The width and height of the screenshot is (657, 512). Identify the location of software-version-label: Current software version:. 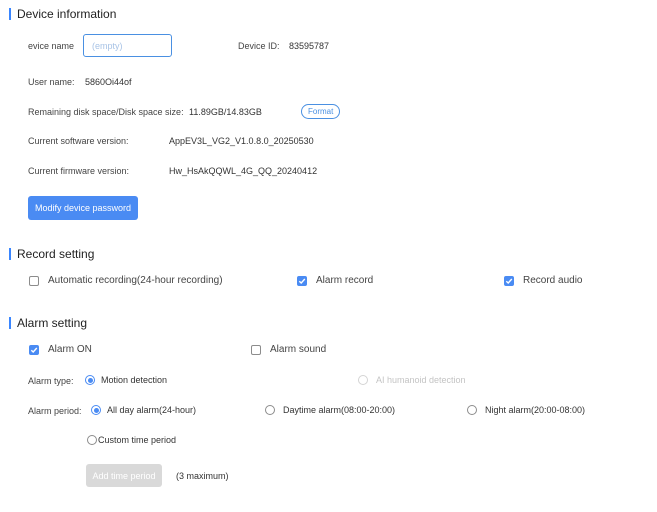
(78, 141).